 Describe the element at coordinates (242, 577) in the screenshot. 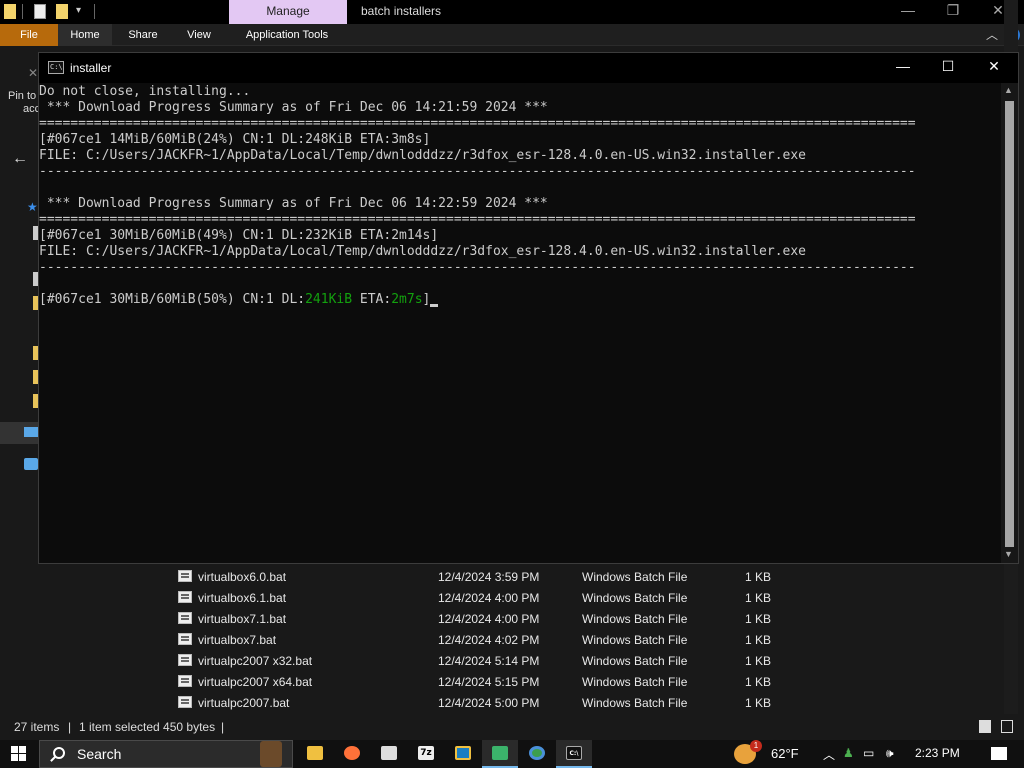

I see `file-name: virtualbox6.0.bat` at that location.